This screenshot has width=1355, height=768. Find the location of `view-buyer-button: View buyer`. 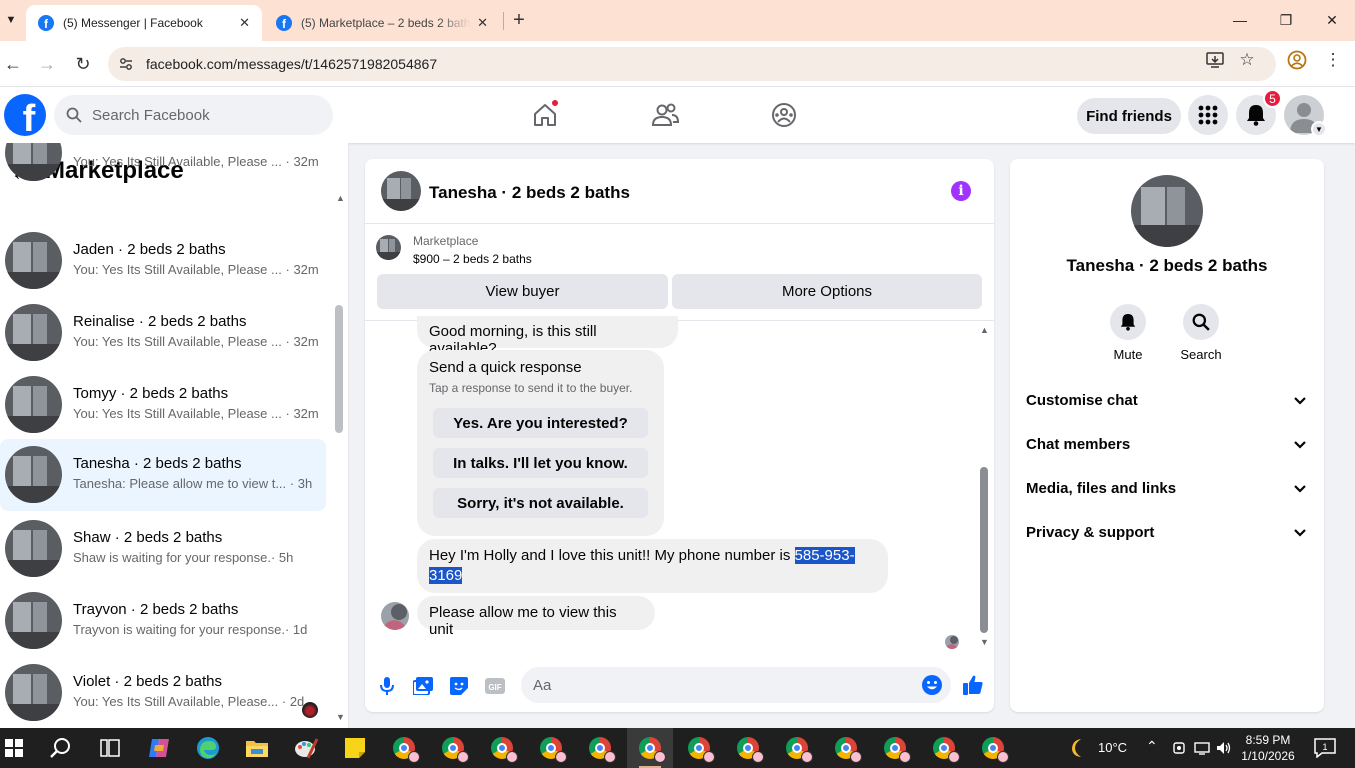

view-buyer-button: View buyer is located at coordinates (522, 291).